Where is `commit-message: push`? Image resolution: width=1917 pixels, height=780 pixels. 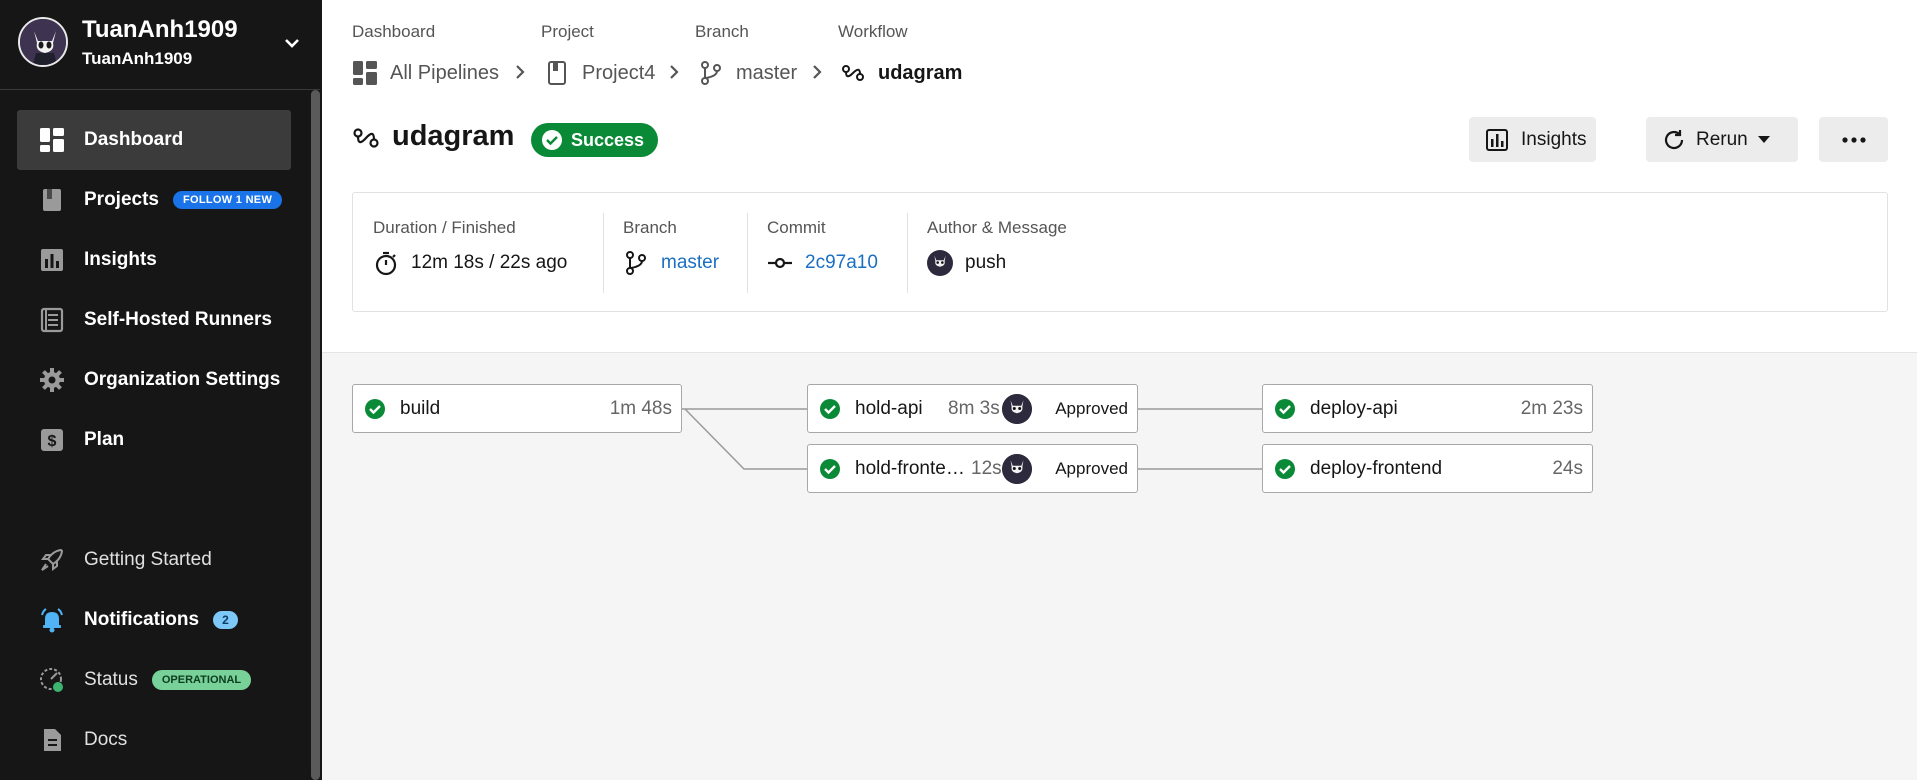 commit-message: push is located at coordinates (986, 262).